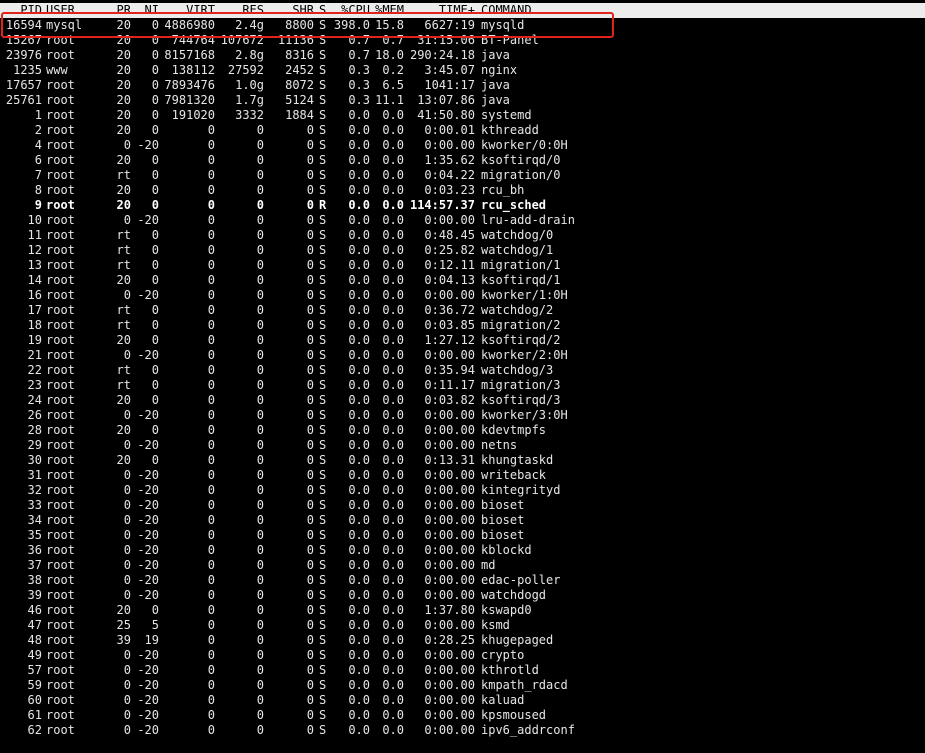 The image size is (925, 753). I want to click on process-row: 7 root rt 0 0 0 0 S 0.0 0.0 0:04.22 migration/0, so click(462, 175).